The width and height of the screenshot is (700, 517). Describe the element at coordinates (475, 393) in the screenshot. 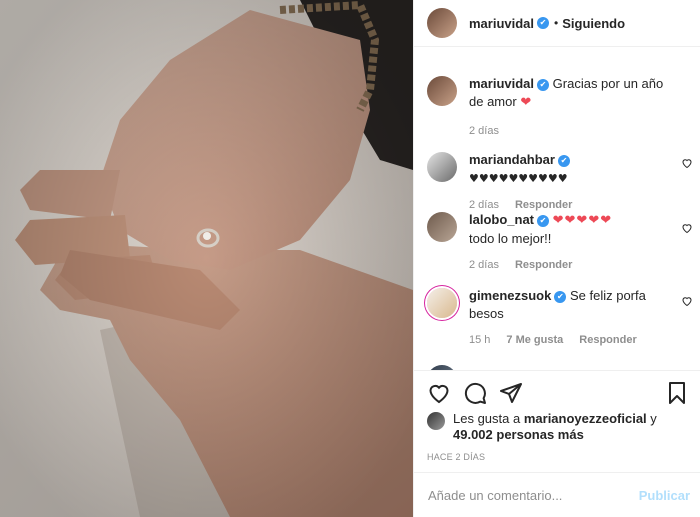

I see `comment-icon` at that location.